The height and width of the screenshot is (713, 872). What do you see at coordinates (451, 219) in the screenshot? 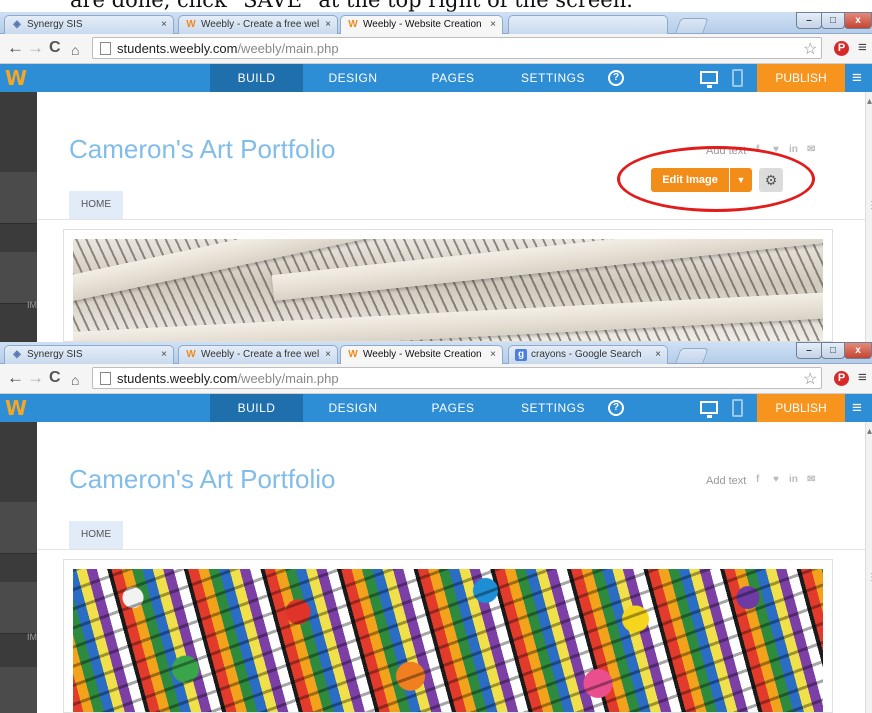
I see `divider` at bounding box center [451, 219].